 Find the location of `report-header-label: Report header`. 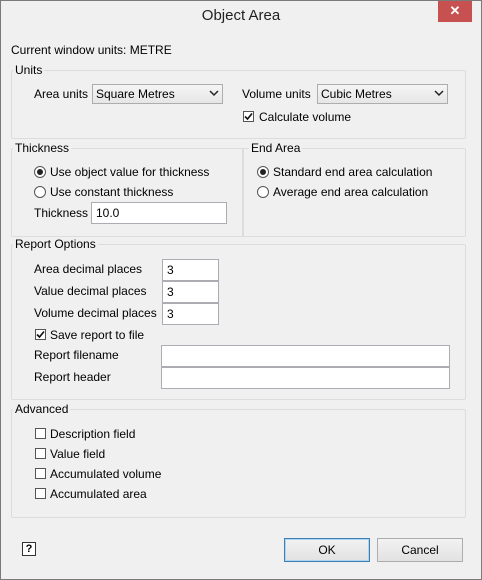

report-header-label: Report header is located at coordinates (72, 377).